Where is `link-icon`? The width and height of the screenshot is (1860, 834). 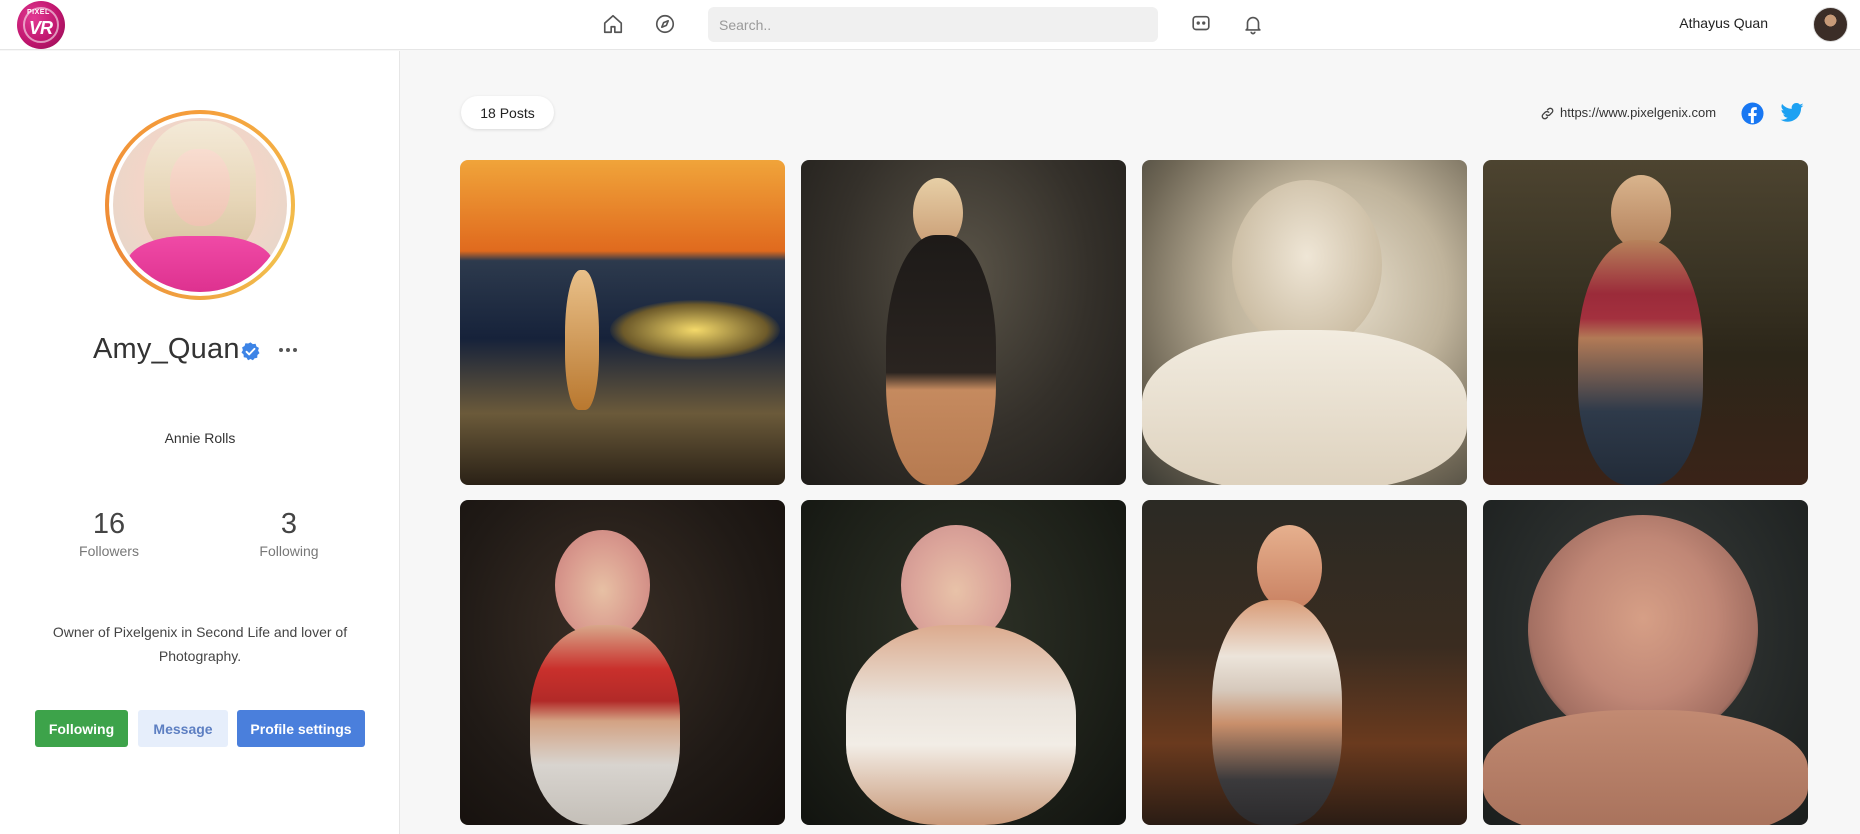 link-icon is located at coordinates (1547, 113).